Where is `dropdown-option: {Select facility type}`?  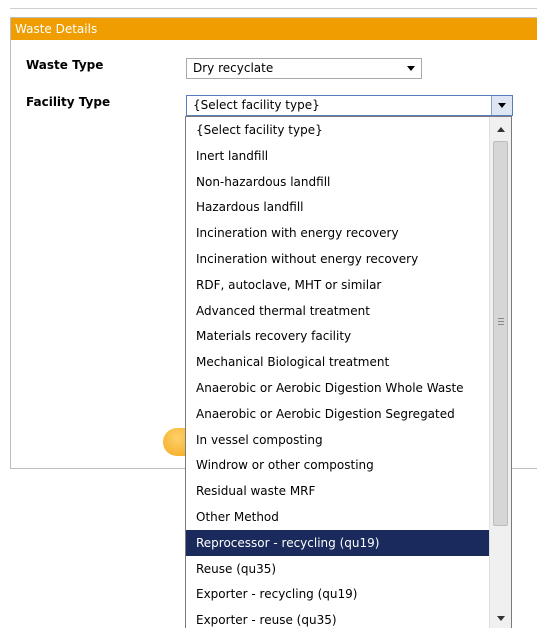 dropdown-option: {Select facility type} is located at coordinates (337, 130).